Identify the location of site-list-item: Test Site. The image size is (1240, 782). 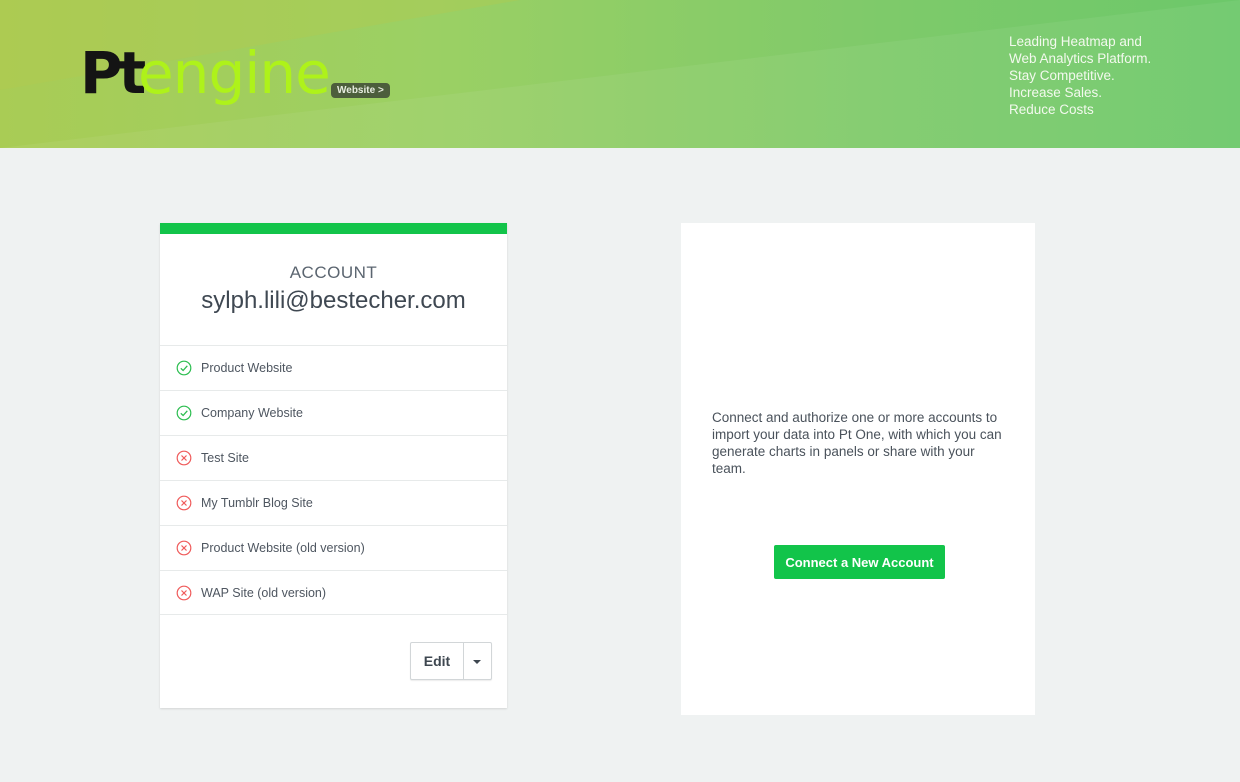
(333, 457).